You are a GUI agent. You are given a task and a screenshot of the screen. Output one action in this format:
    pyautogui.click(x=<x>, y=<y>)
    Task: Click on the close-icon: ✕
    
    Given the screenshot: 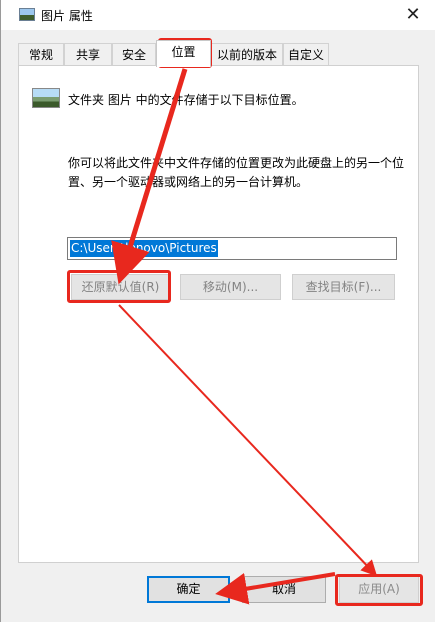 What is the action you would take?
    pyautogui.click(x=413, y=15)
    